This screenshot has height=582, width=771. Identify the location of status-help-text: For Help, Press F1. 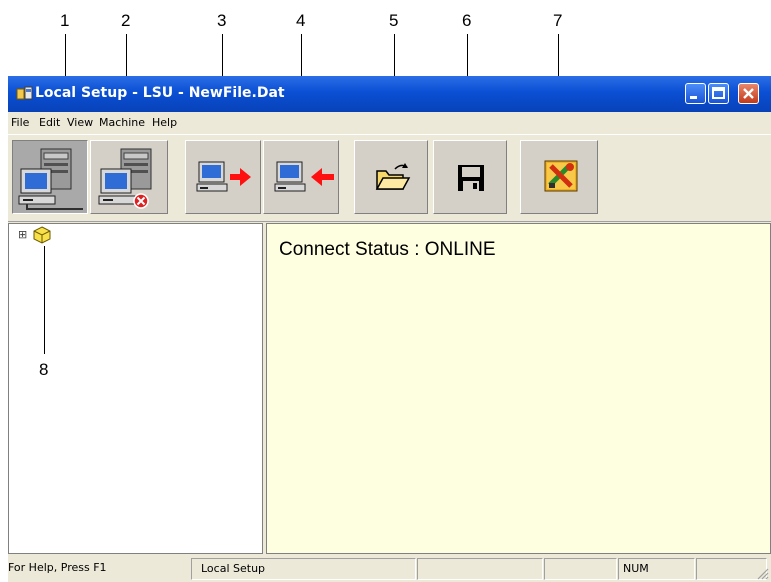
(57, 567).